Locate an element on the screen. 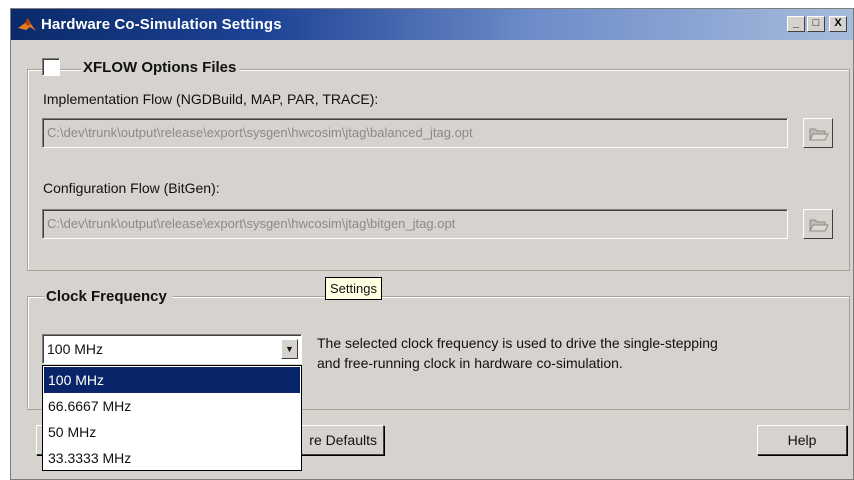 The height and width of the screenshot is (480, 854). maximize-button: □ is located at coordinates (816, 24).